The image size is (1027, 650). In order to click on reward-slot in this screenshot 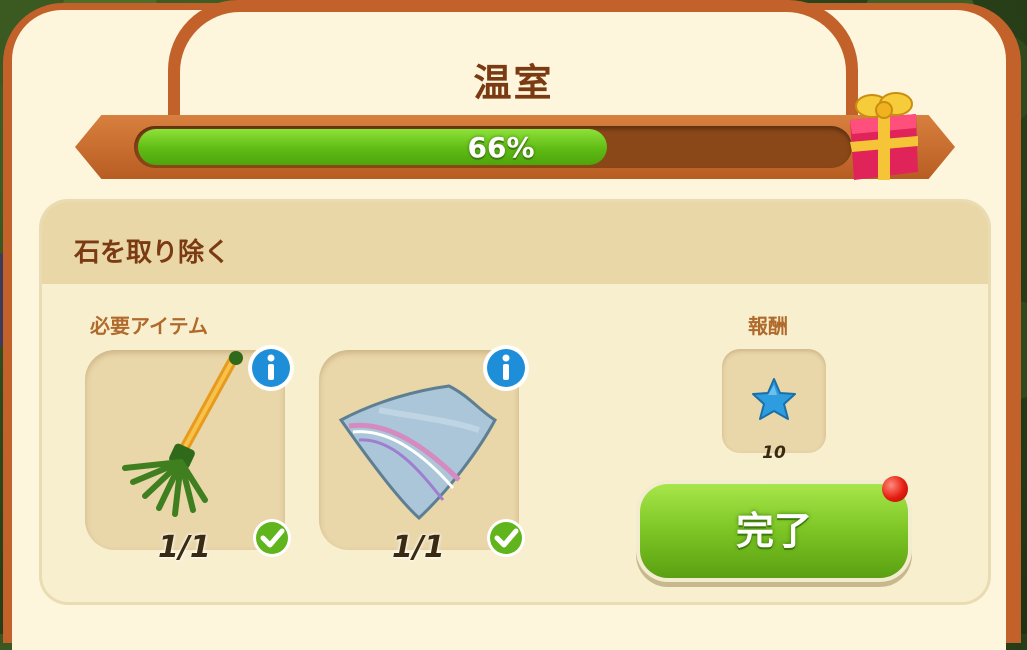, I will do `click(774, 401)`.